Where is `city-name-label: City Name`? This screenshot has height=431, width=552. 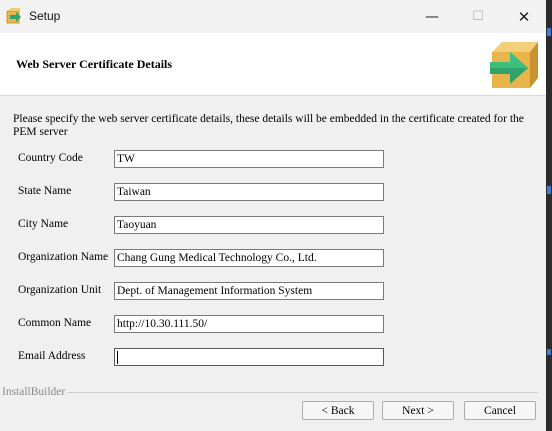 city-name-label: City Name is located at coordinates (43, 224).